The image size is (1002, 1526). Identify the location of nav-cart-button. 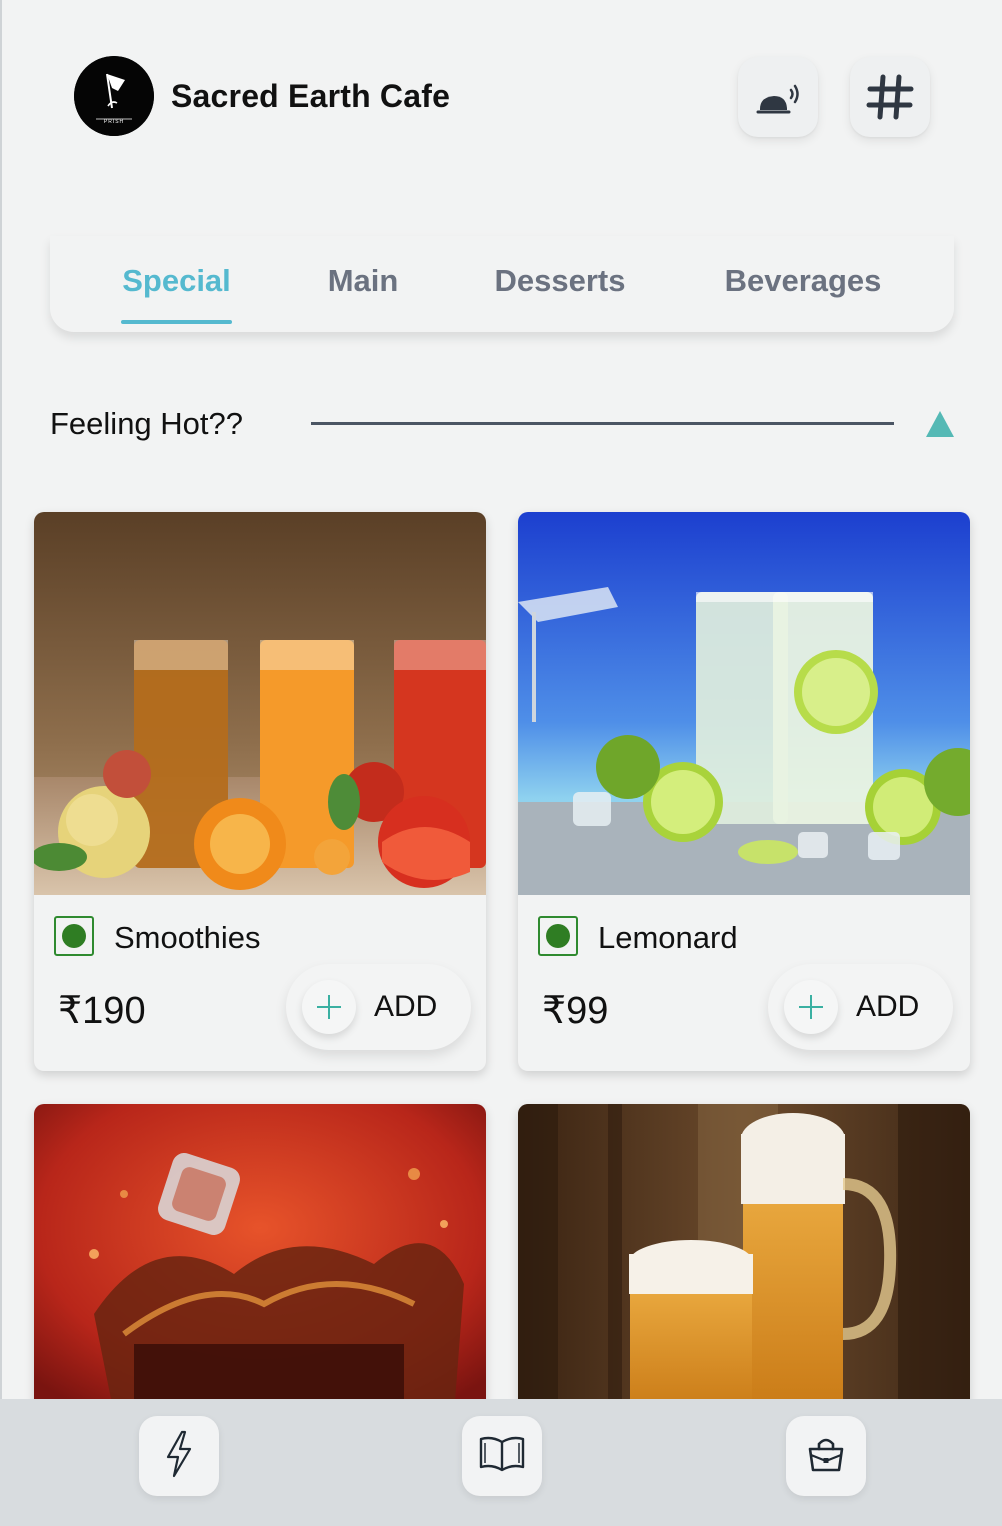
(826, 1456).